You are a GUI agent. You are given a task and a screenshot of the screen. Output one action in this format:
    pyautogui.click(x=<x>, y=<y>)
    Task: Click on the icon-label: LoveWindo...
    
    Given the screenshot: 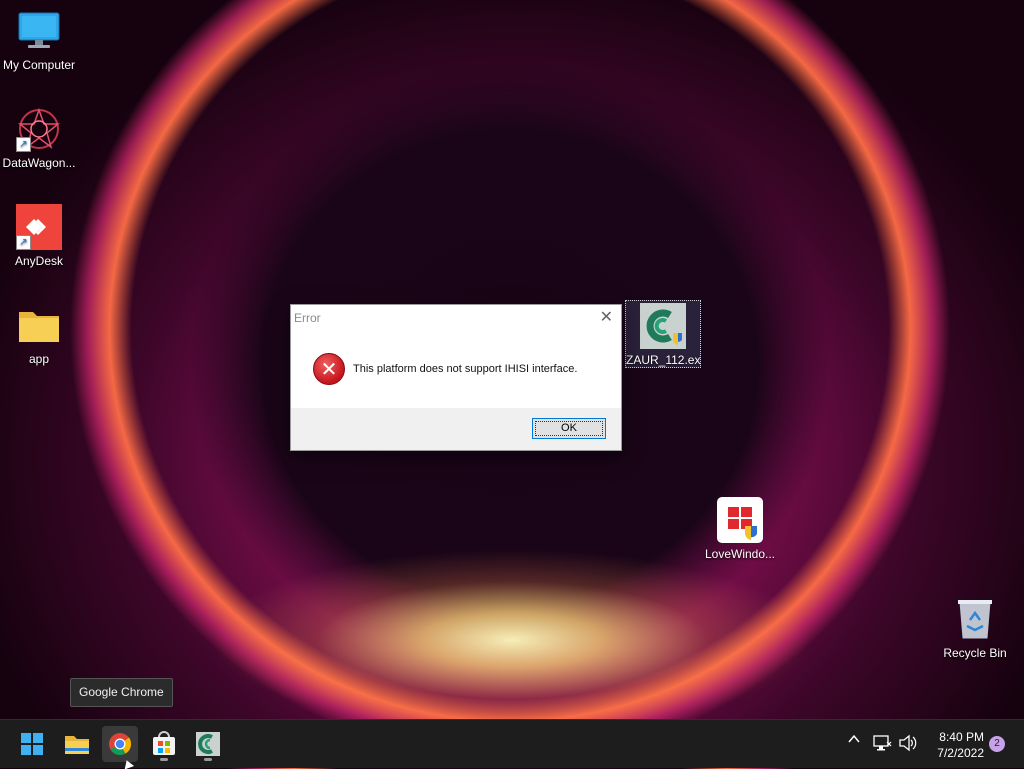 What is the action you would take?
    pyautogui.click(x=740, y=554)
    